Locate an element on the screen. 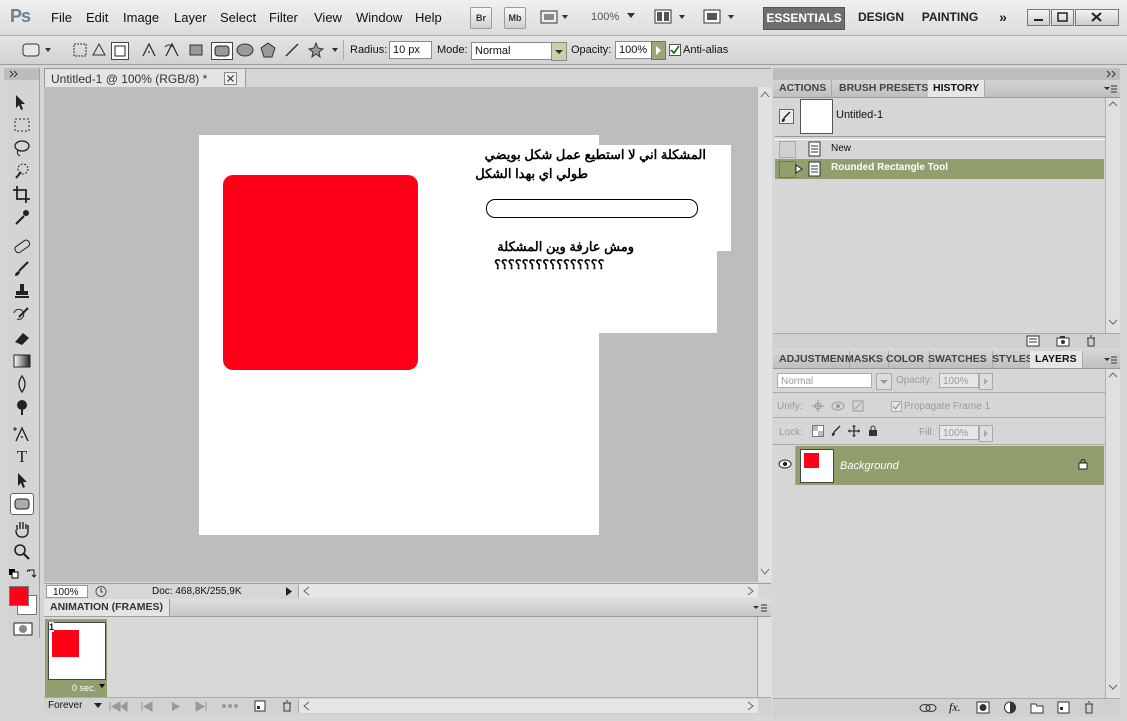 Image resolution: width=1127 pixels, height=721 pixels. tab-adjustments: ADJUSTMEN is located at coordinates (812, 359).